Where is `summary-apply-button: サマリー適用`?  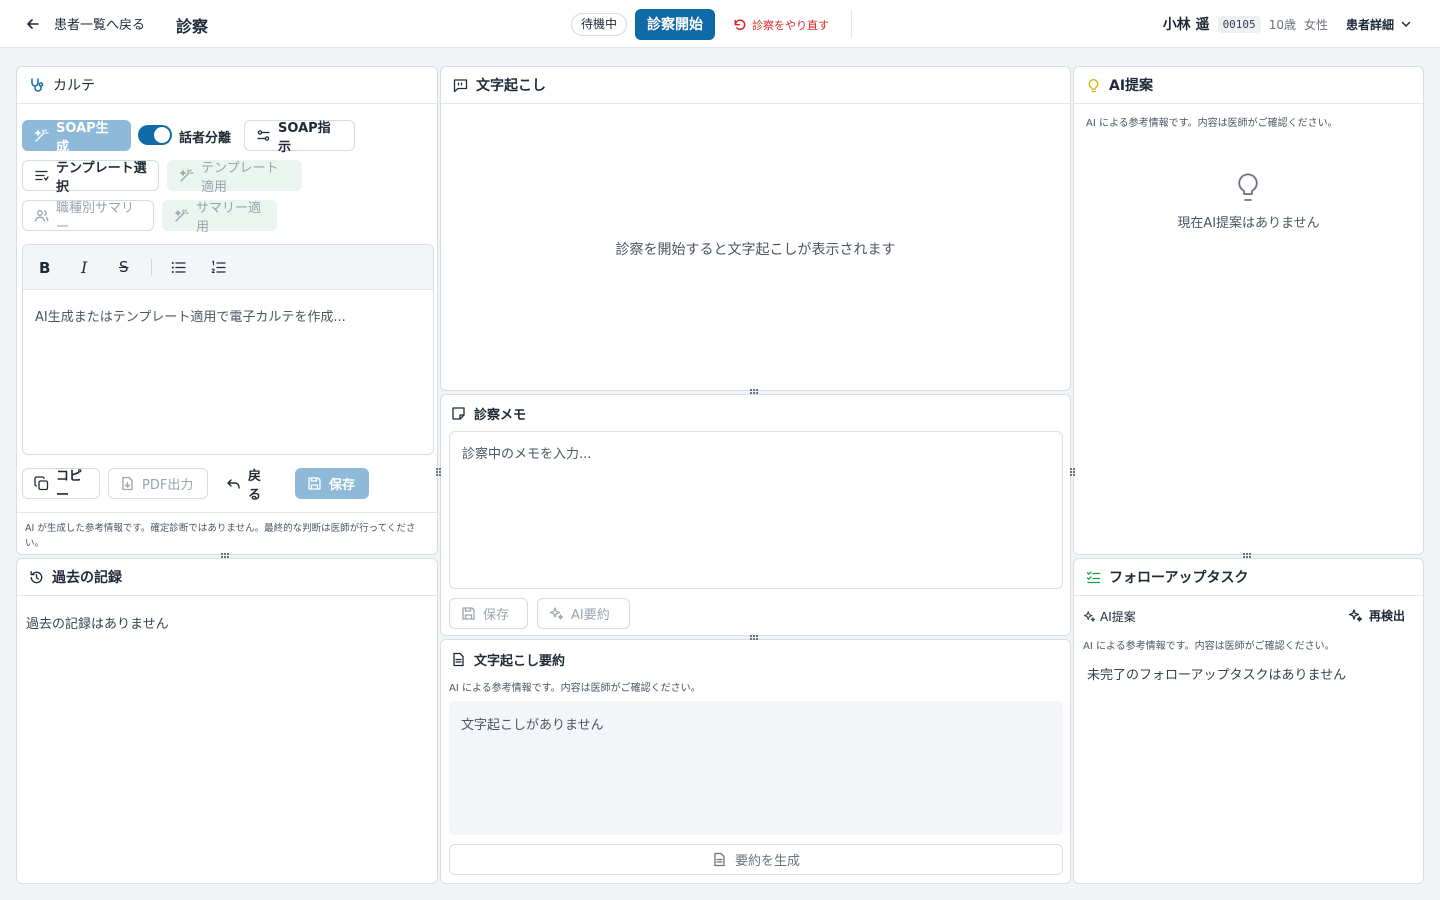
summary-apply-button: サマリー適用 is located at coordinates (219, 217).